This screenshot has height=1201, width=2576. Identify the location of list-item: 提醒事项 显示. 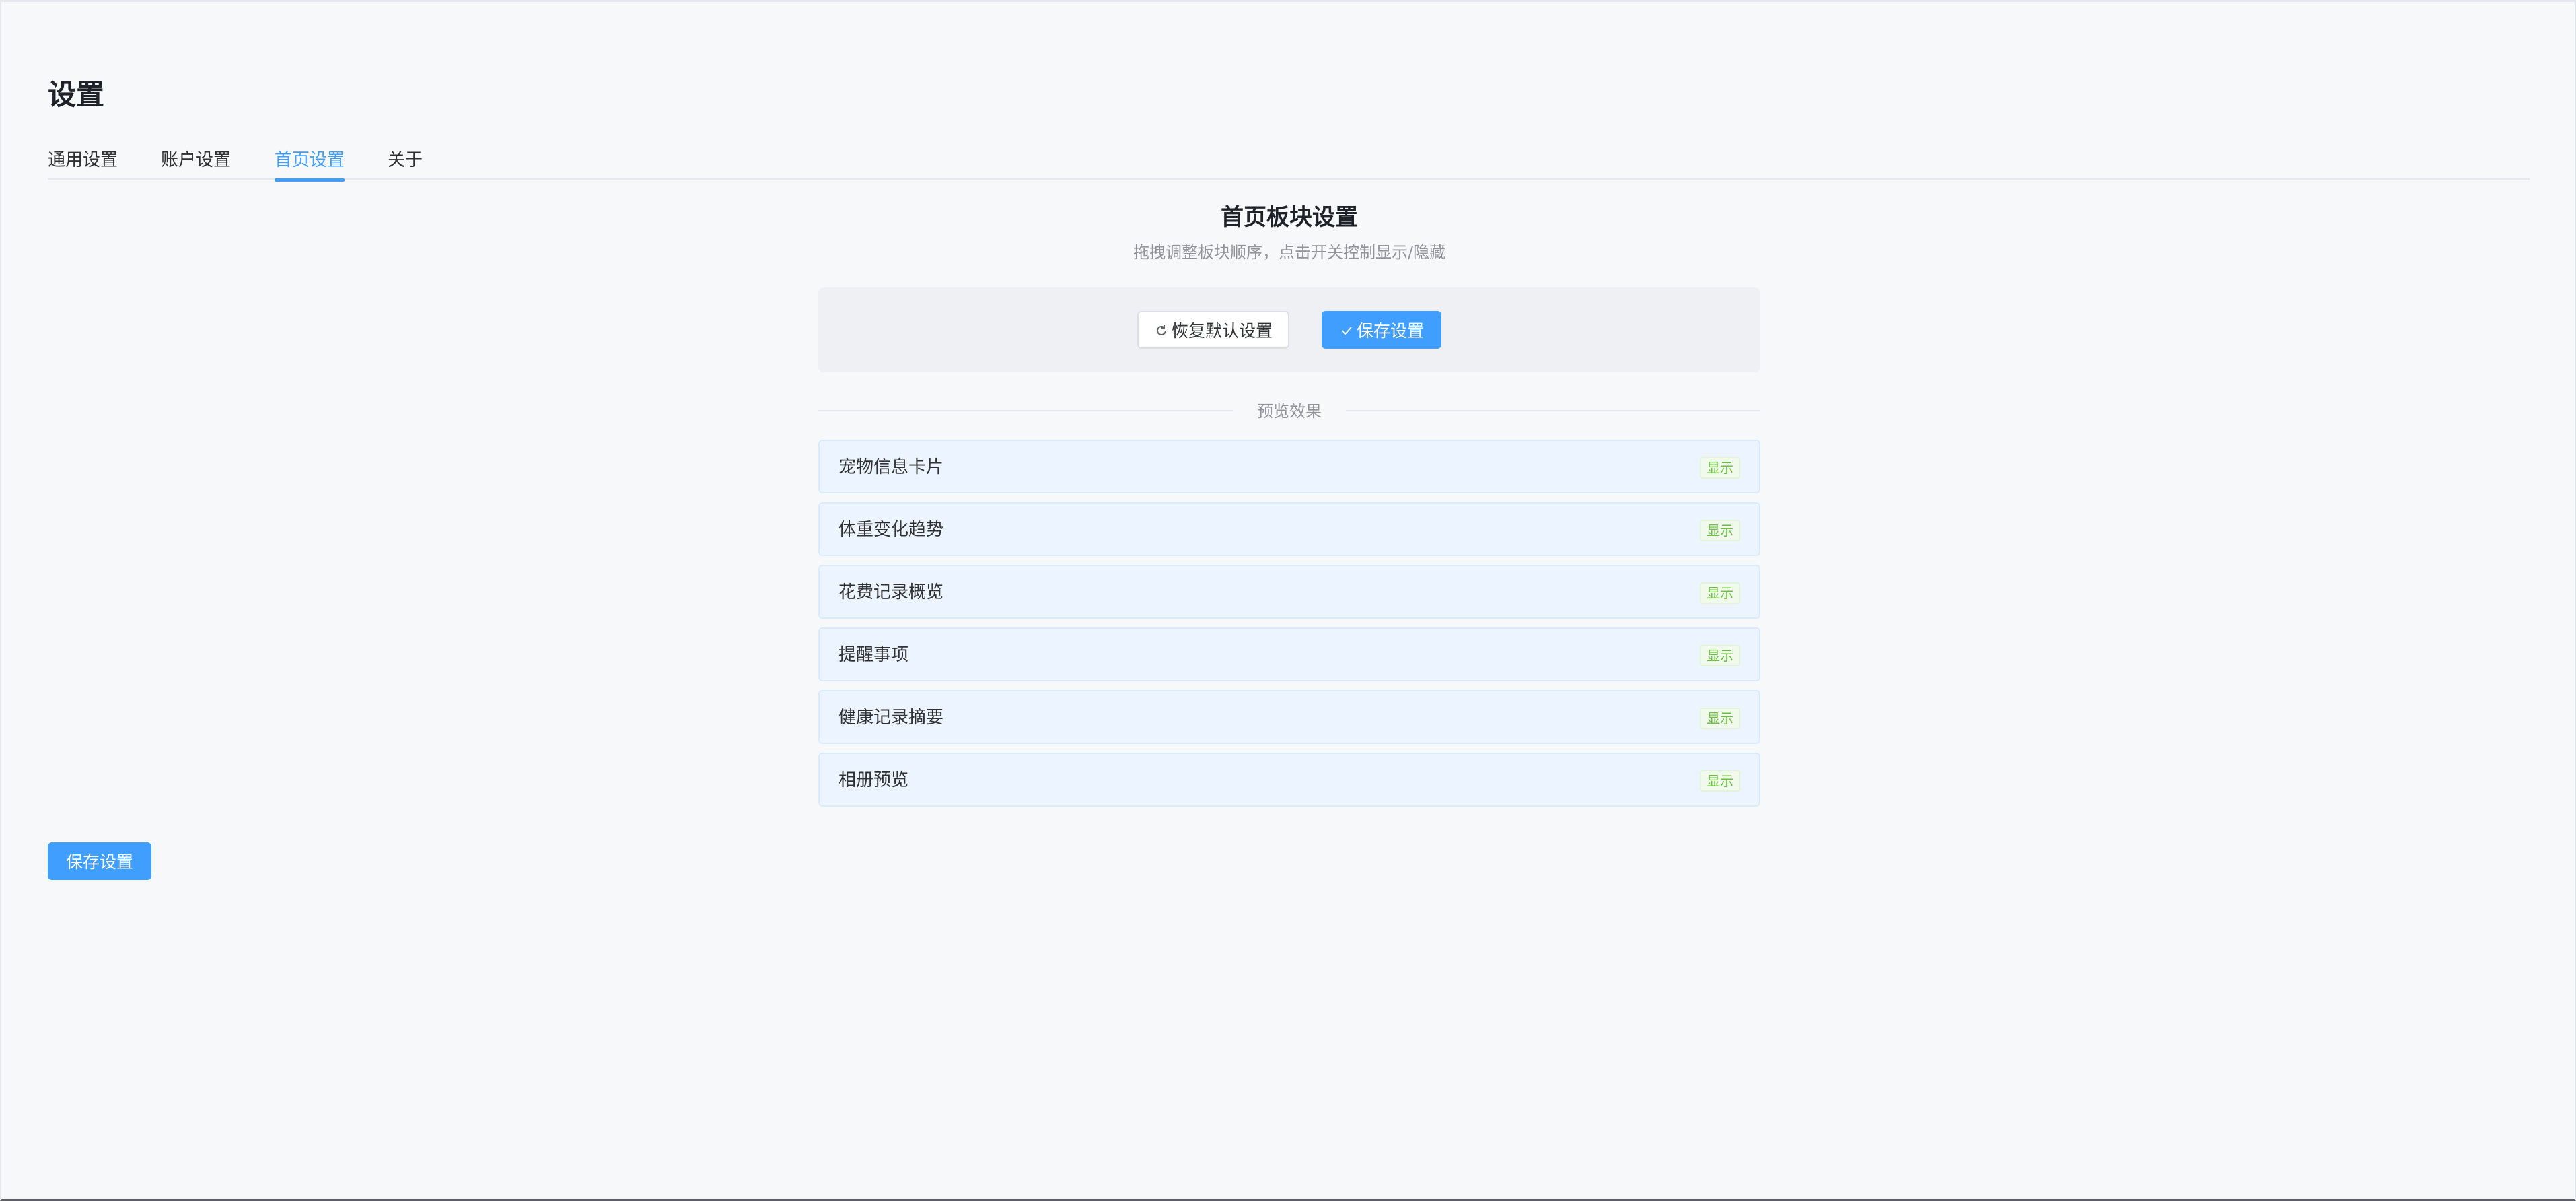
(1289, 654).